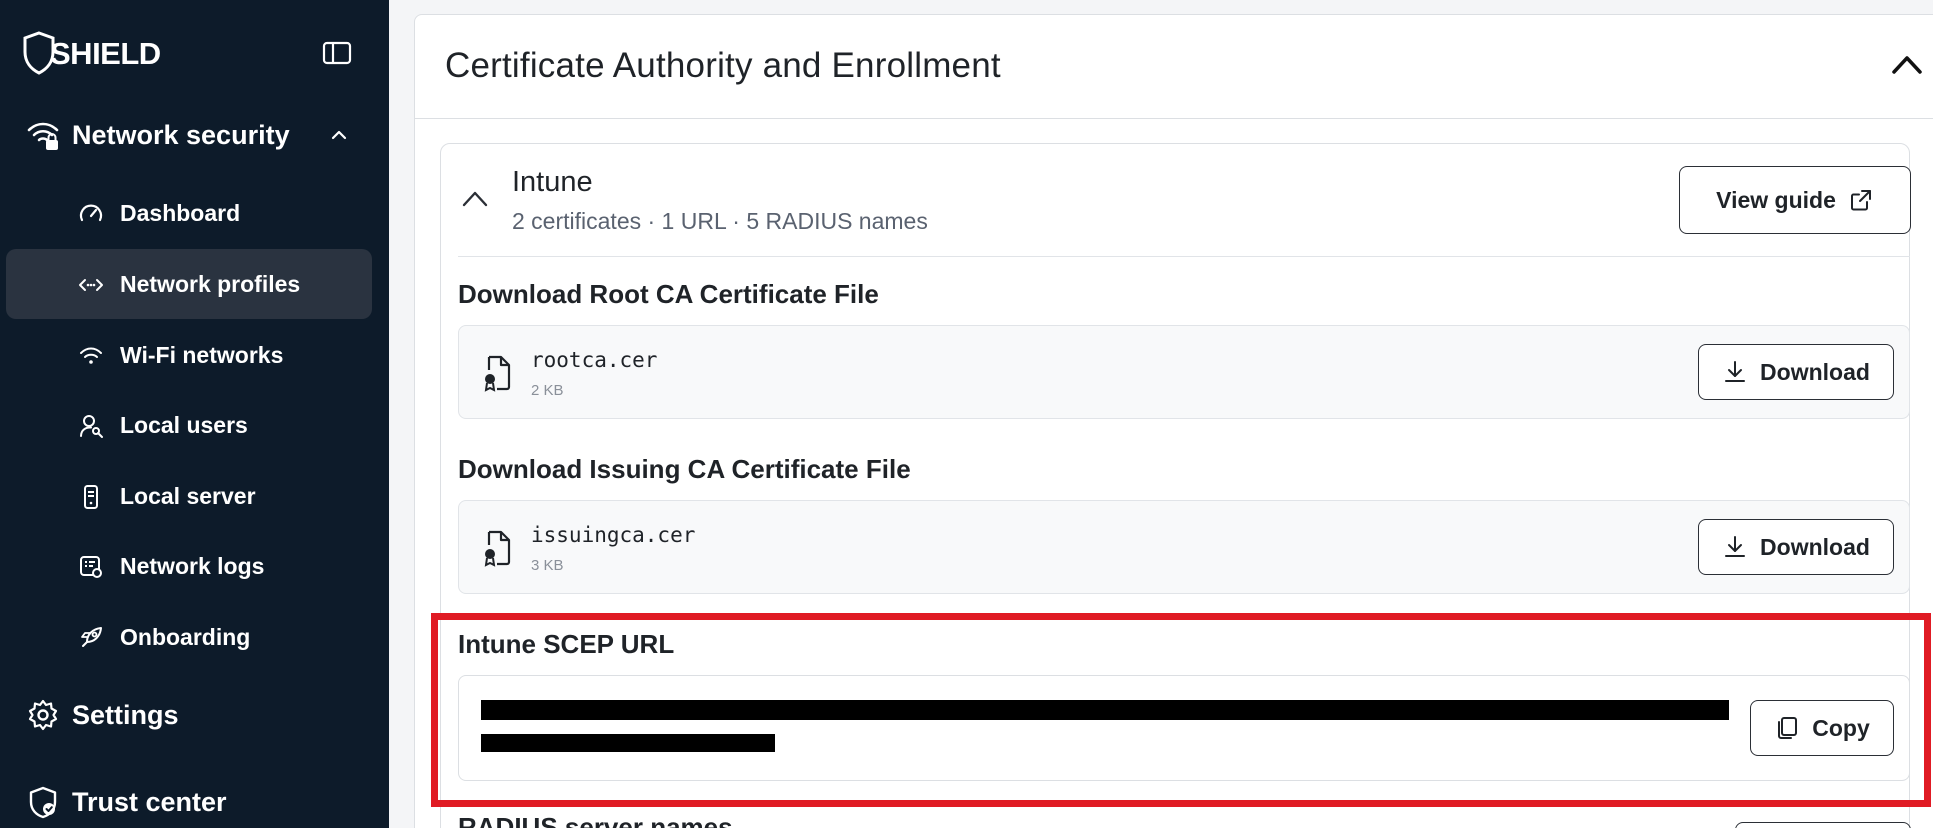 Image resolution: width=1933 pixels, height=828 pixels. Describe the element at coordinates (91, 497) in the screenshot. I see `server-icon` at that location.